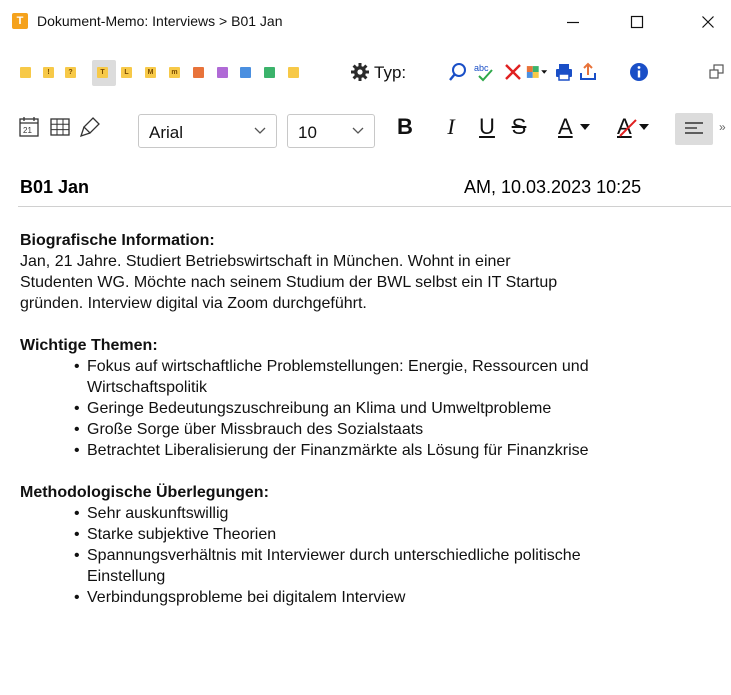  Describe the element at coordinates (451, 127) in the screenshot. I see `italic-button: I` at that location.